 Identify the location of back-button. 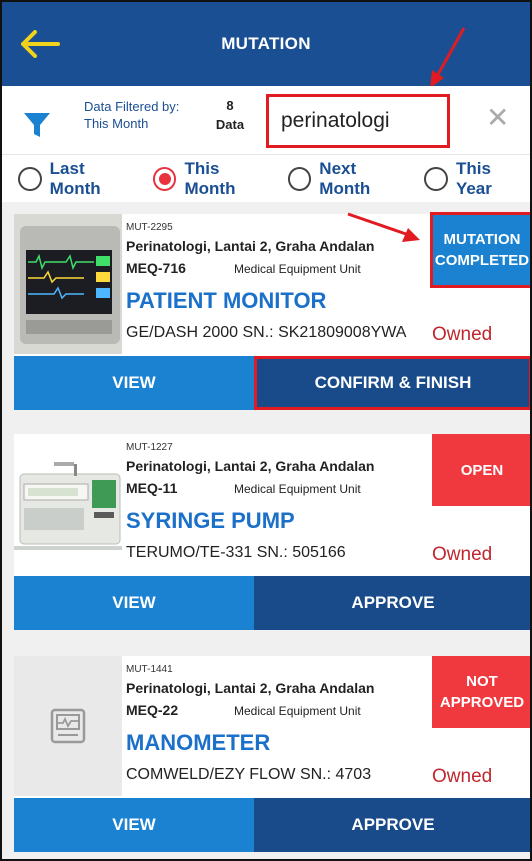
(40, 44).